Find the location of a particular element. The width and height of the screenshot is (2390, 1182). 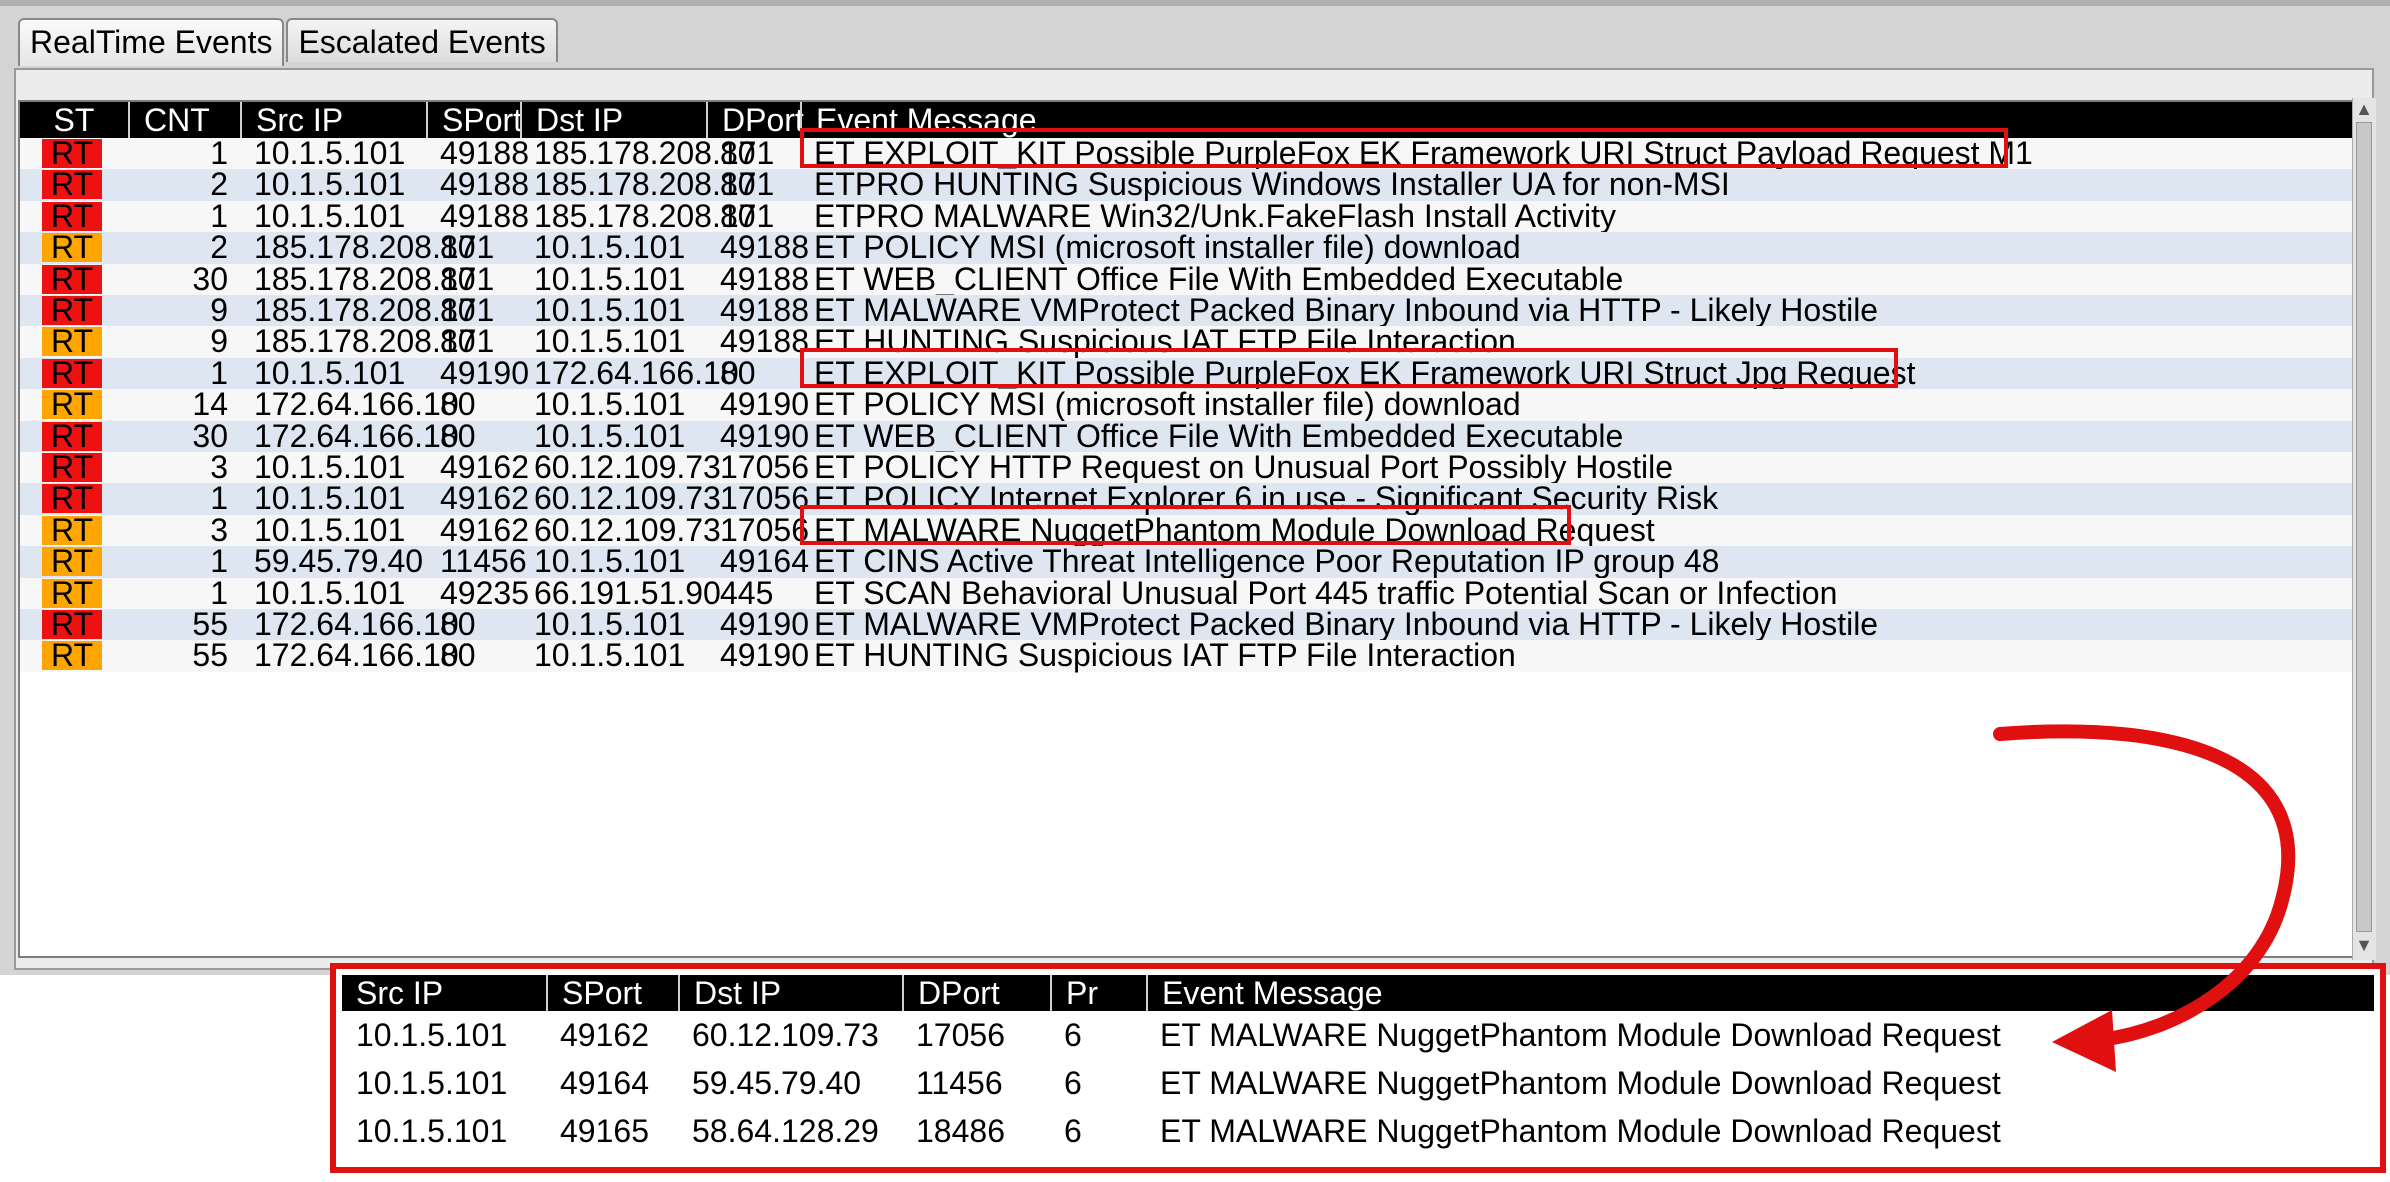

inset-cell-dport: 11456 is located at coordinates (959, 1083).